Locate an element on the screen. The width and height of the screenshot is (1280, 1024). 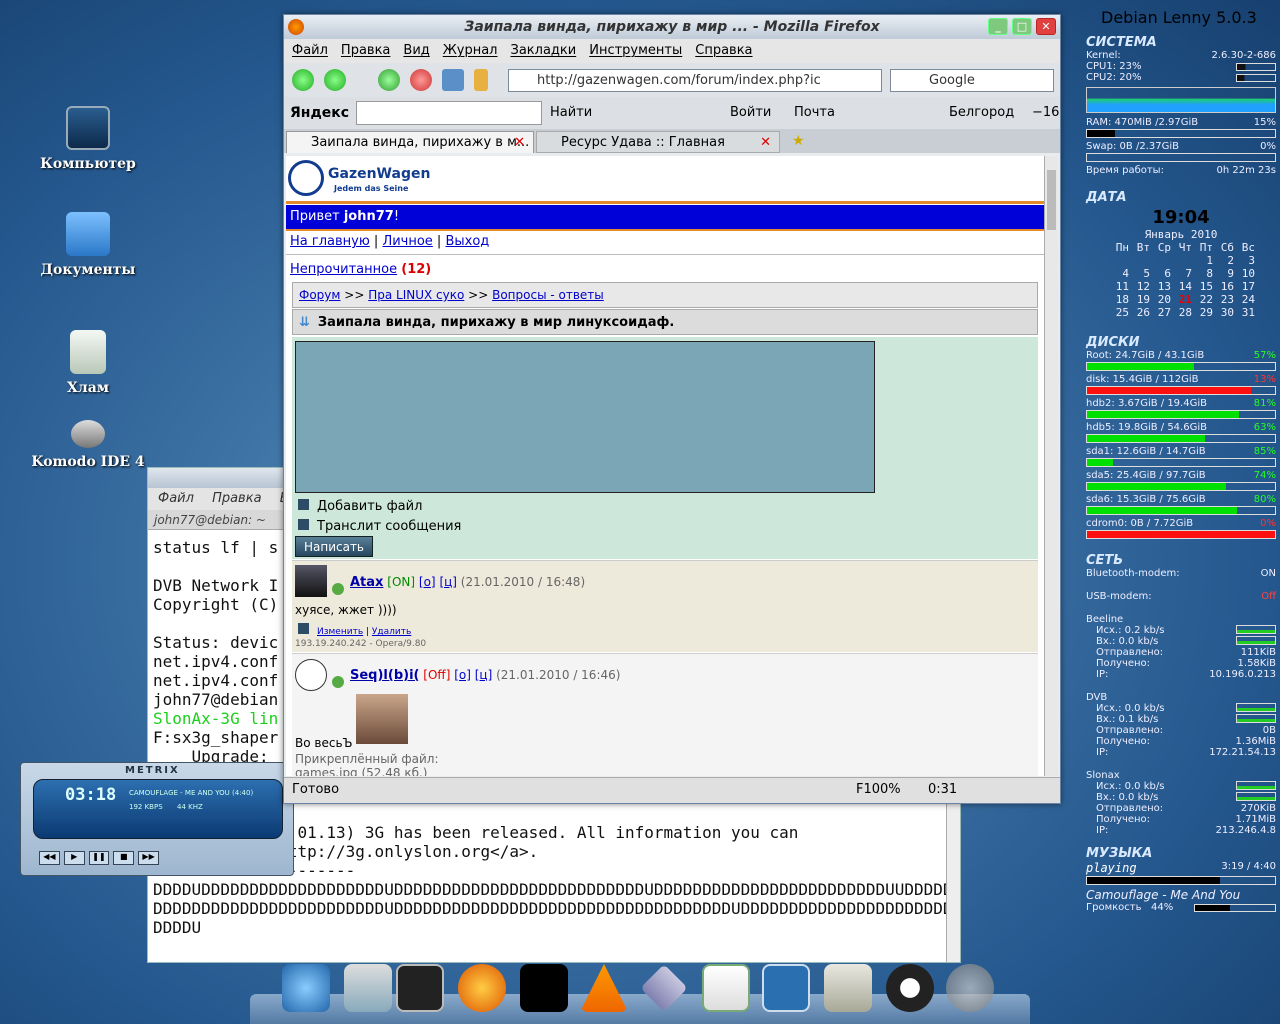
vlc-icon is located at coordinates (604, 988).